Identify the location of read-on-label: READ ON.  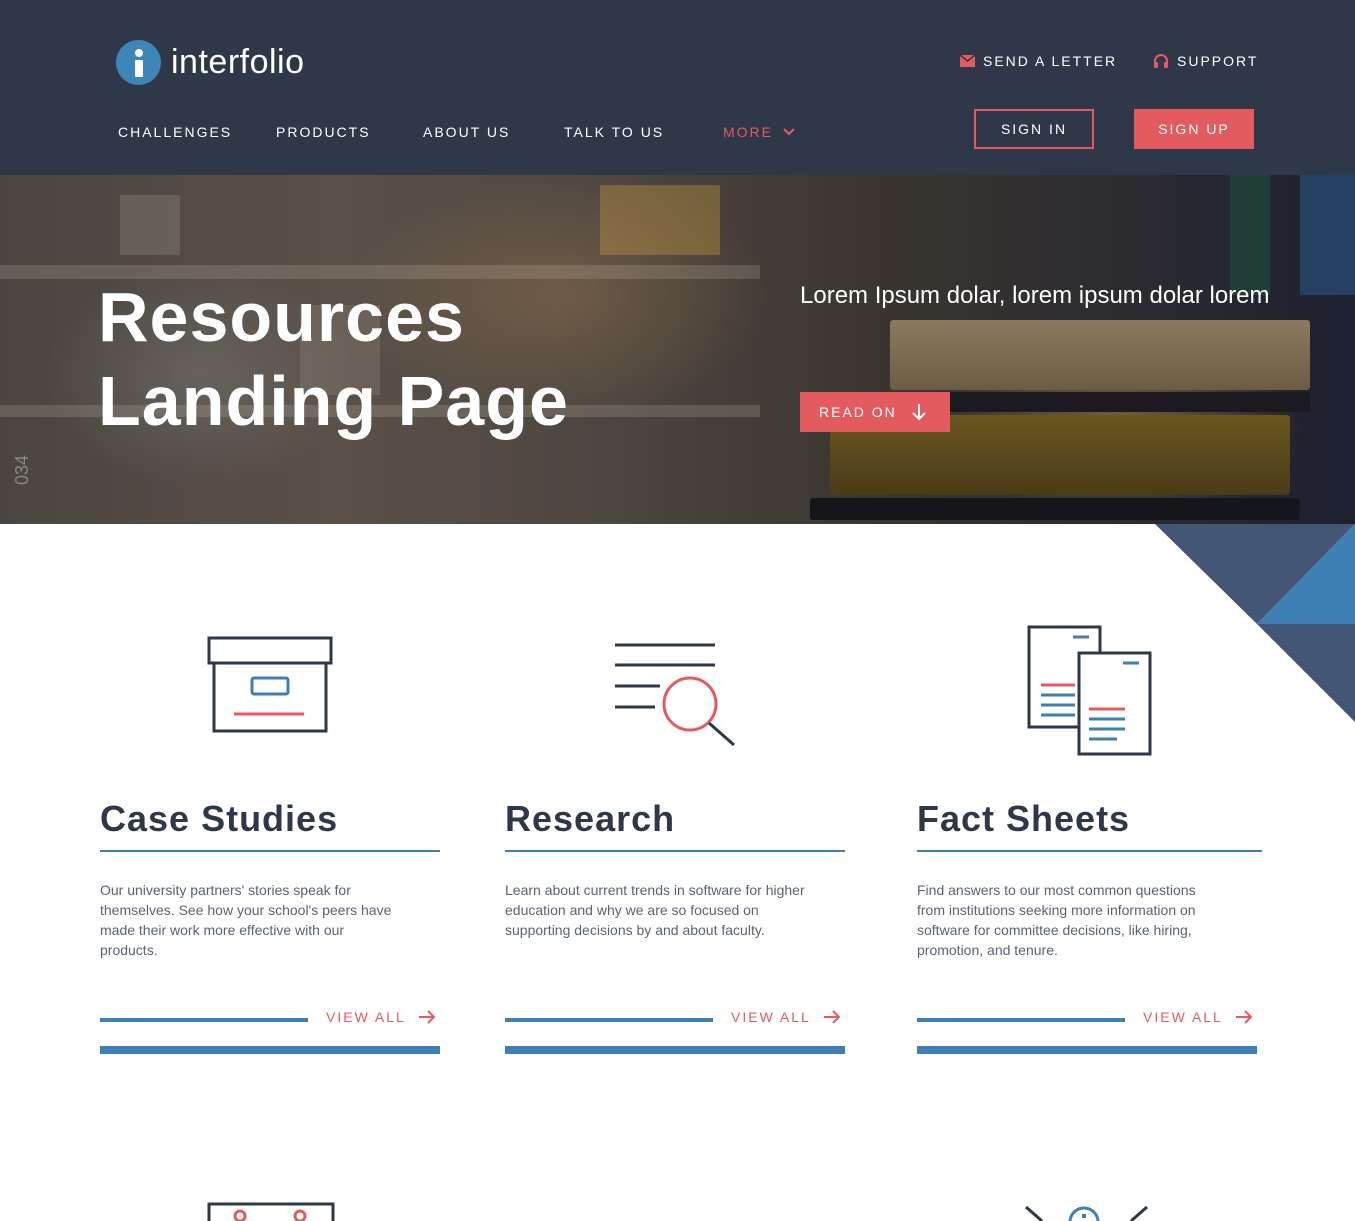
(858, 412).